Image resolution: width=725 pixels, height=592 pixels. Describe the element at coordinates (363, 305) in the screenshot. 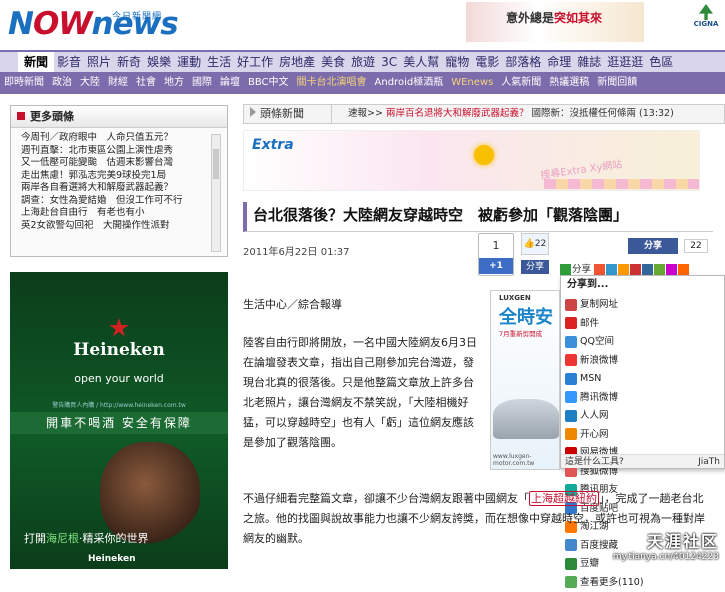

I see `article-source: 生活中心／綜合報導` at that location.